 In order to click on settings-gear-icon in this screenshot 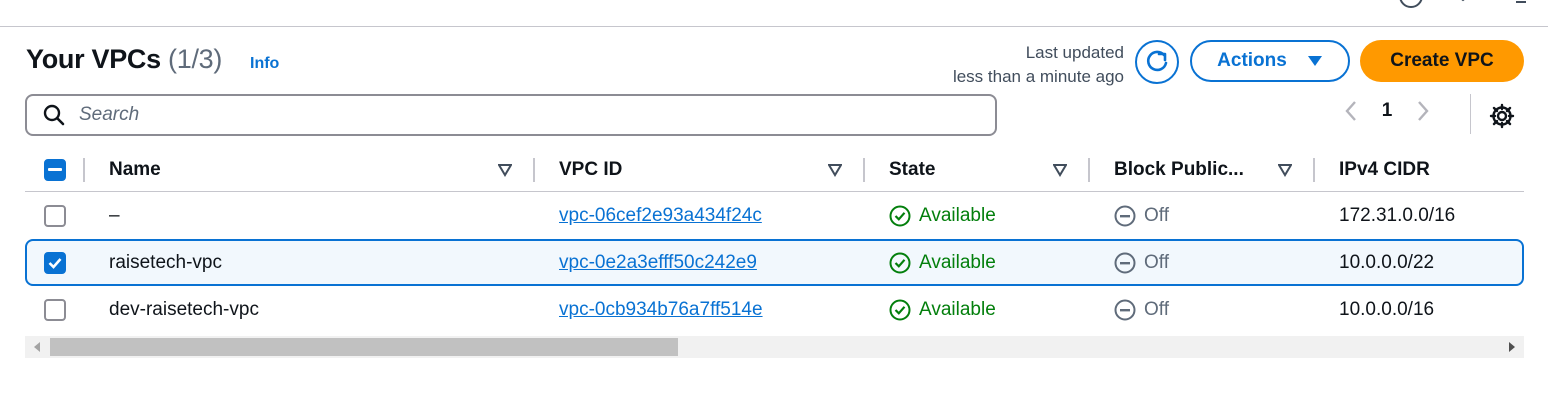, I will do `click(1502, 116)`.